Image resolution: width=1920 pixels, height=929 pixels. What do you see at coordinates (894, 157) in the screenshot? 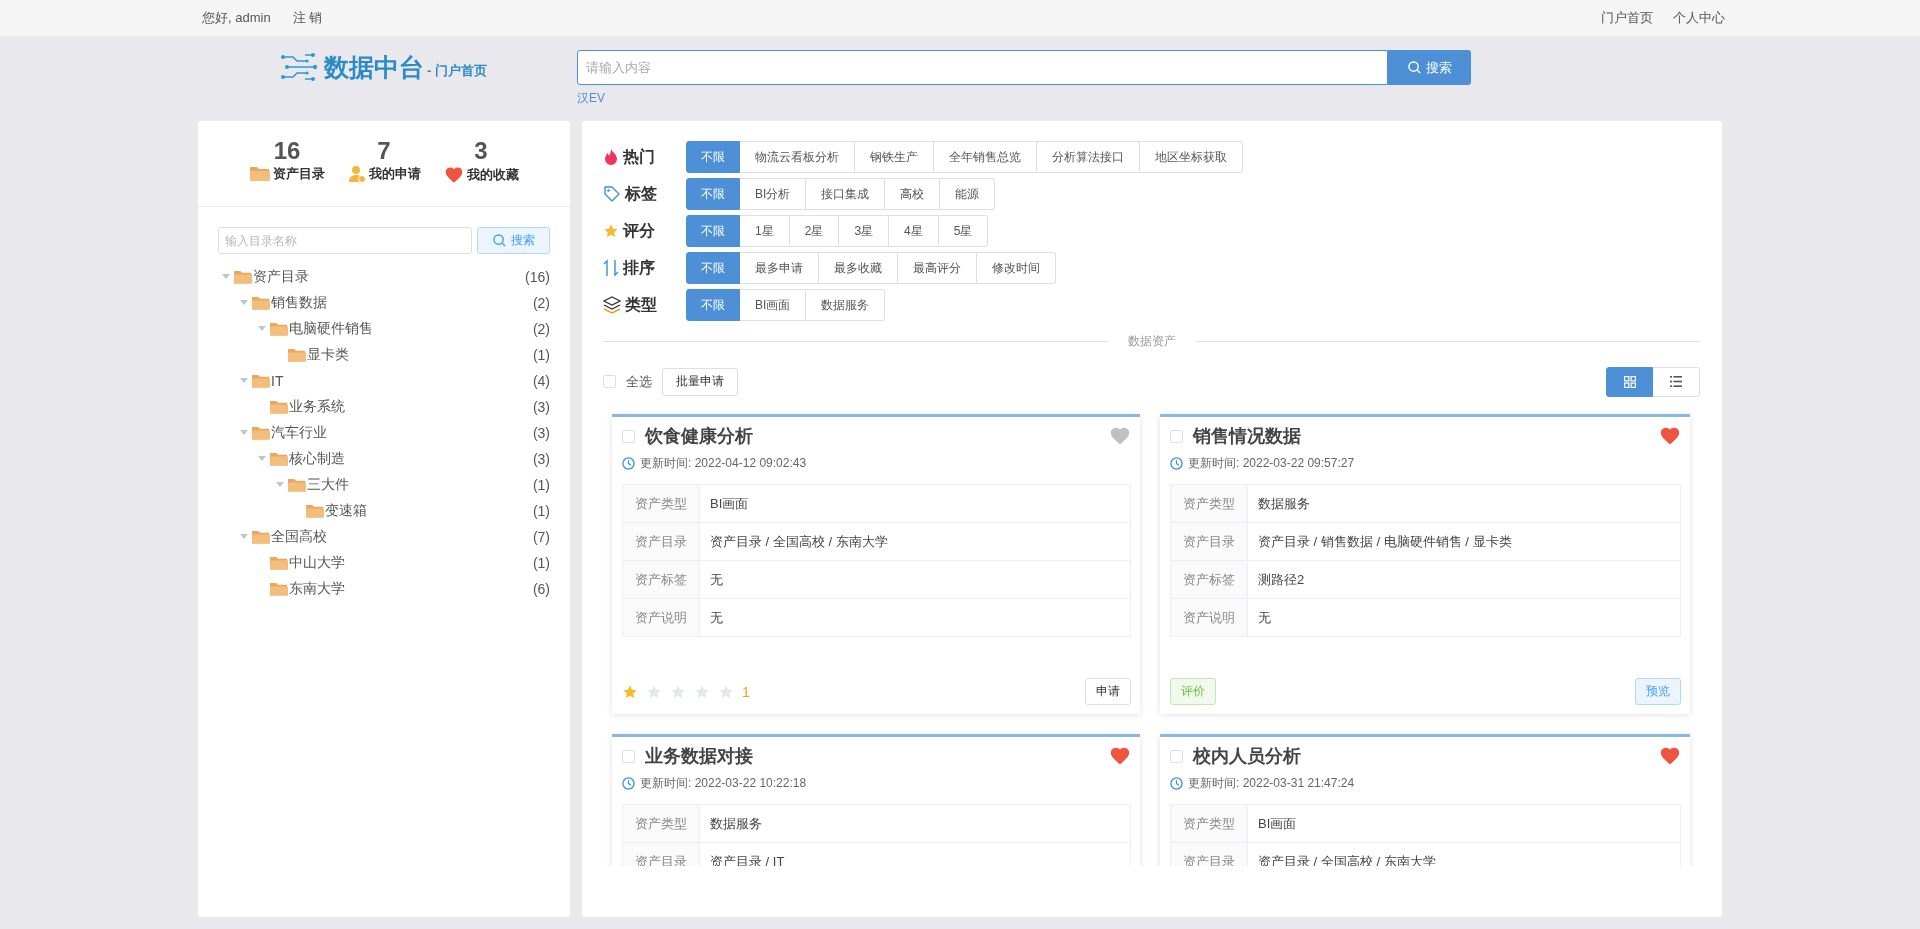
I see `filter-option: 钢铁生产` at bounding box center [894, 157].